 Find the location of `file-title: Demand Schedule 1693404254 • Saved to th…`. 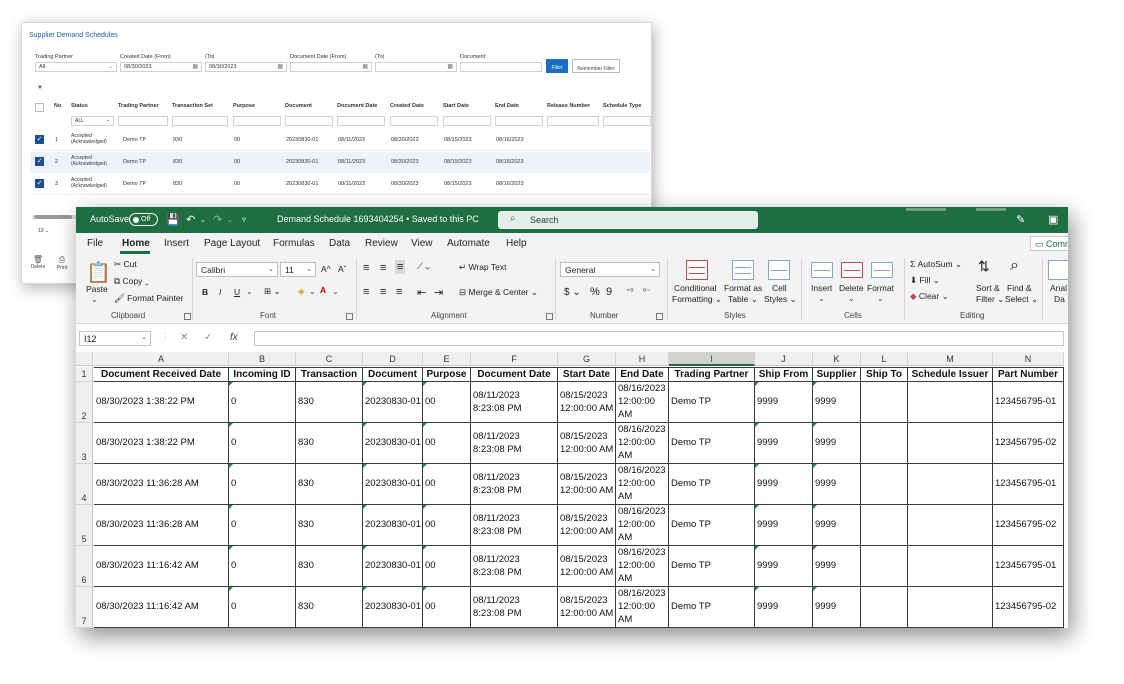

file-title: Demand Schedule 1693404254 • Saved to th… is located at coordinates (378, 219).